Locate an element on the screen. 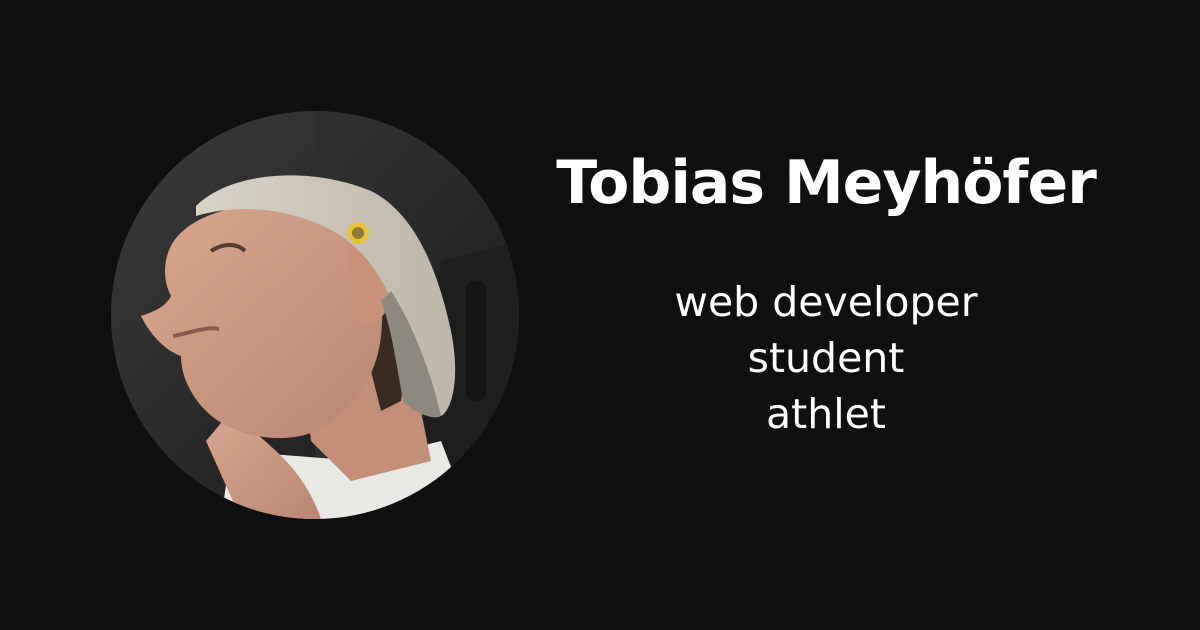 The height and width of the screenshot is (630, 1200). role-item: student is located at coordinates (826, 358).